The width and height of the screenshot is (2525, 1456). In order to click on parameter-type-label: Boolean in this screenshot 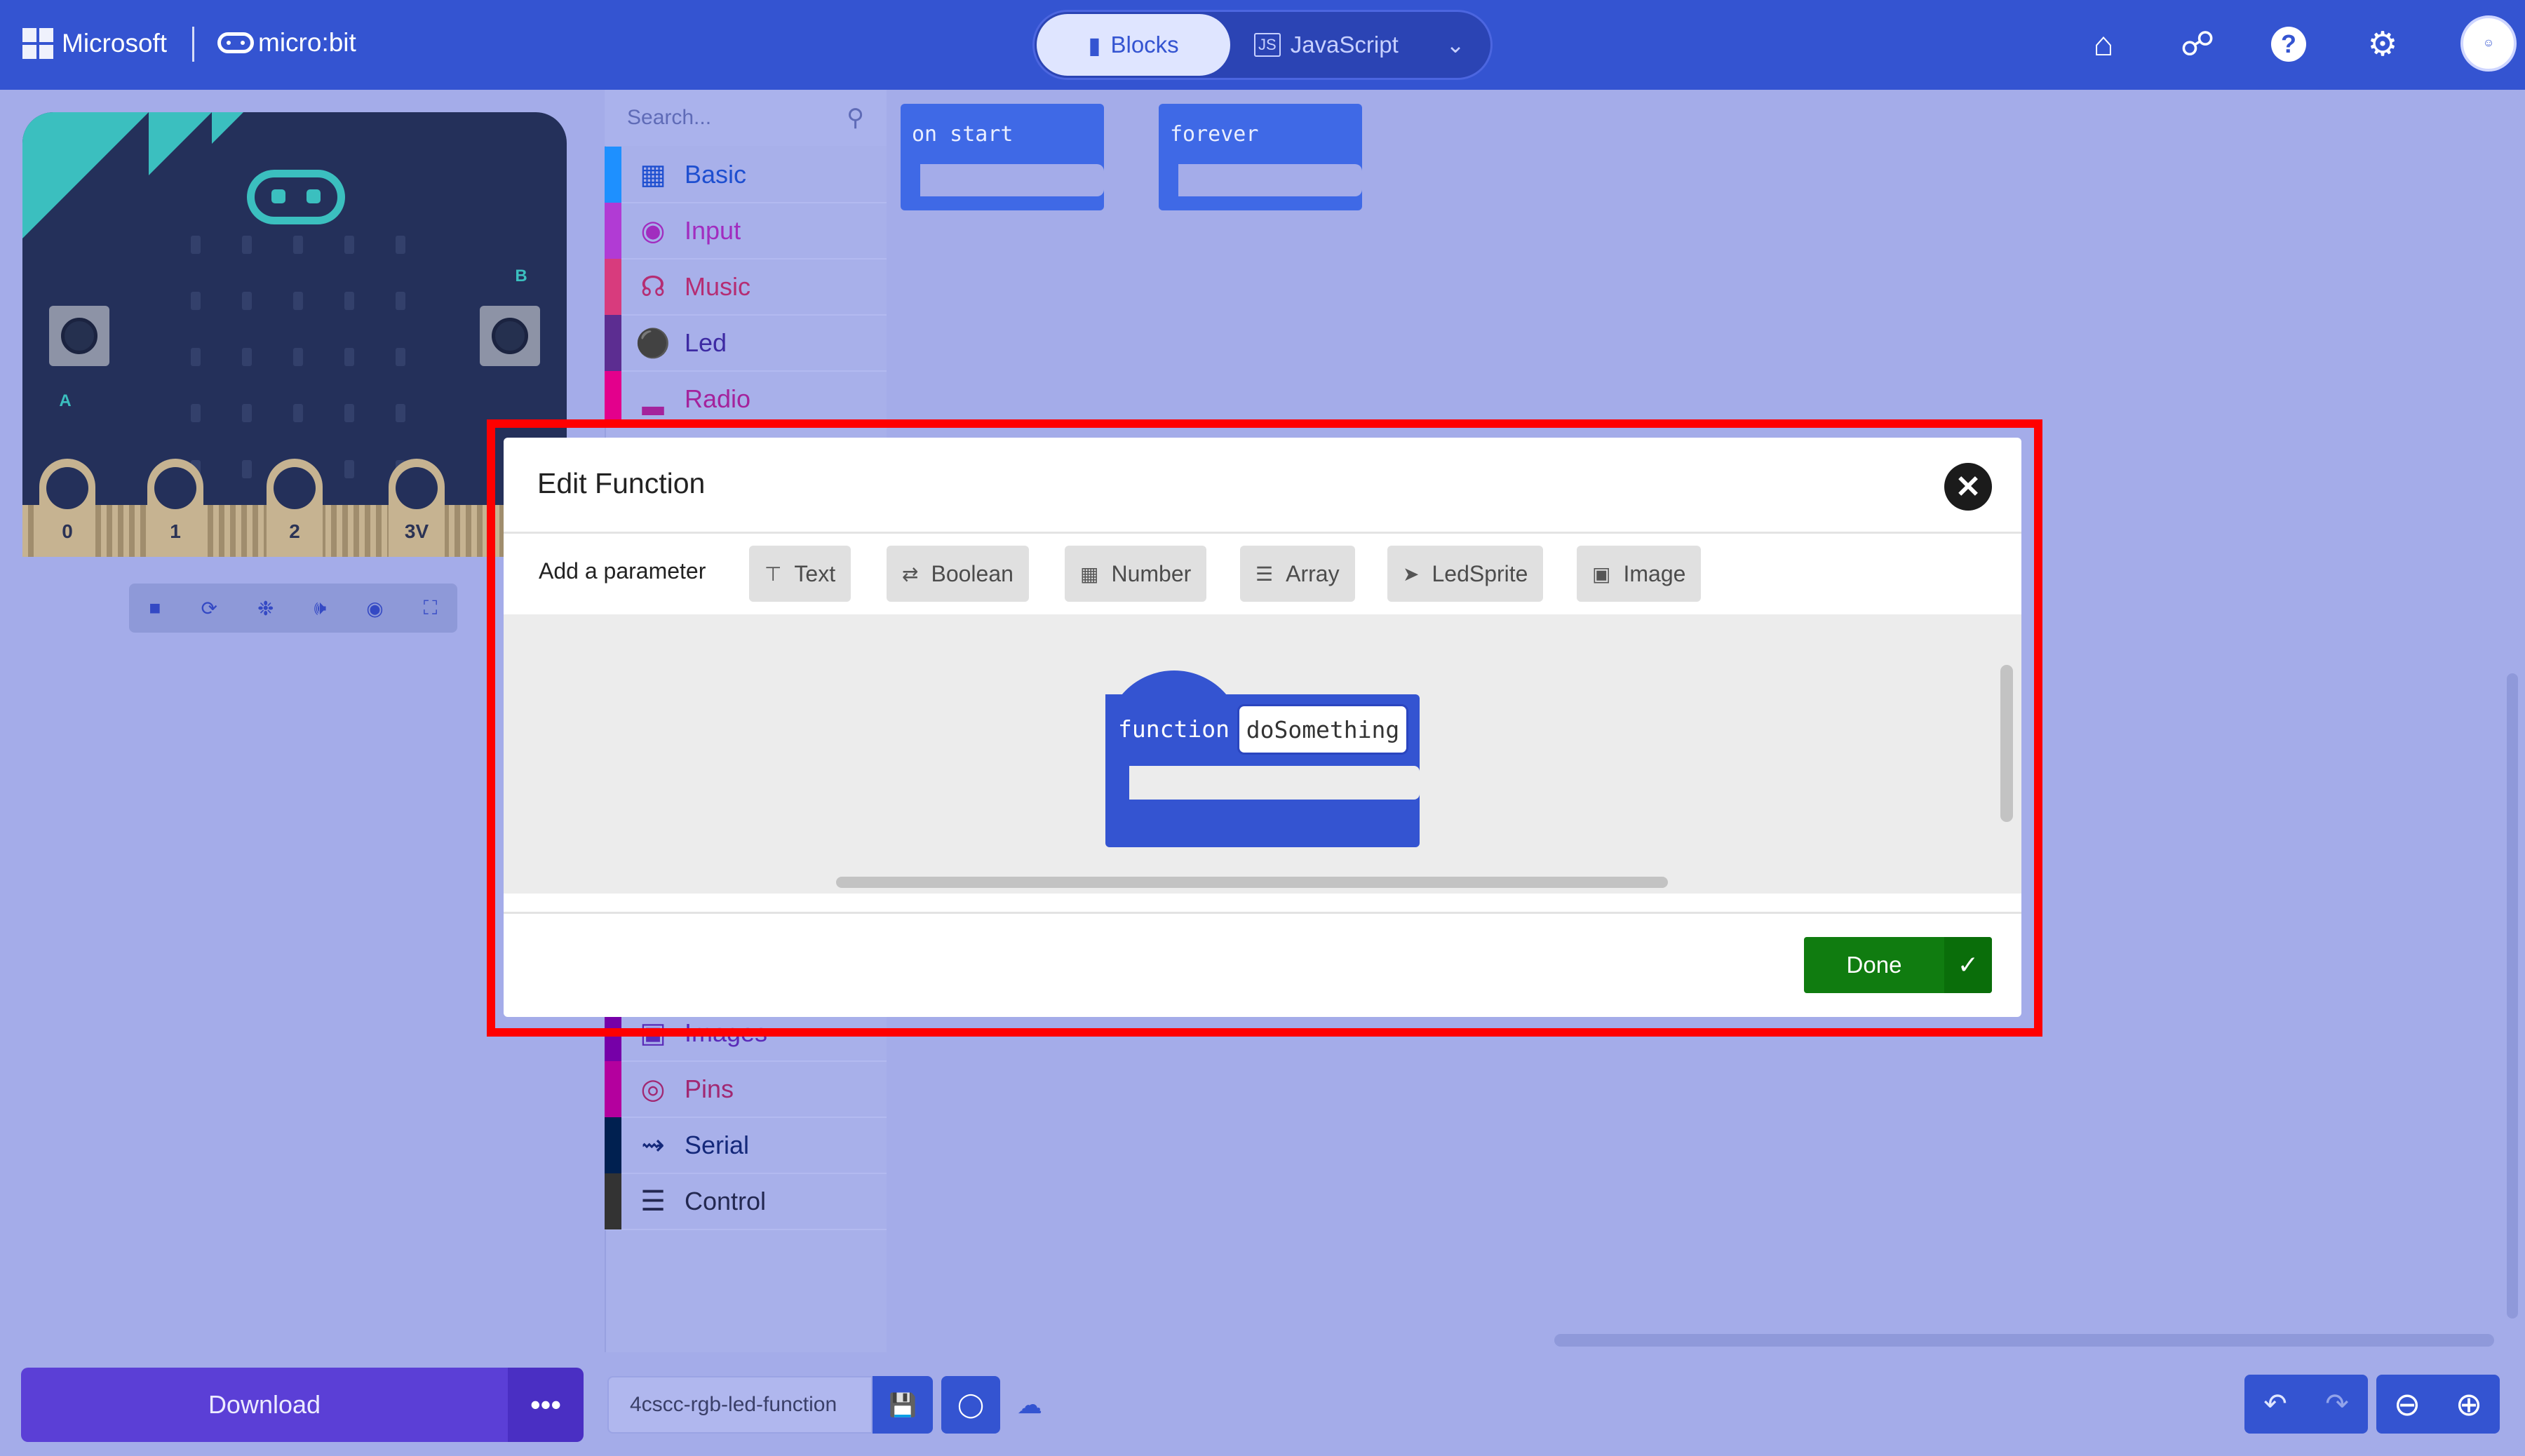, I will do `click(972, 573)`.